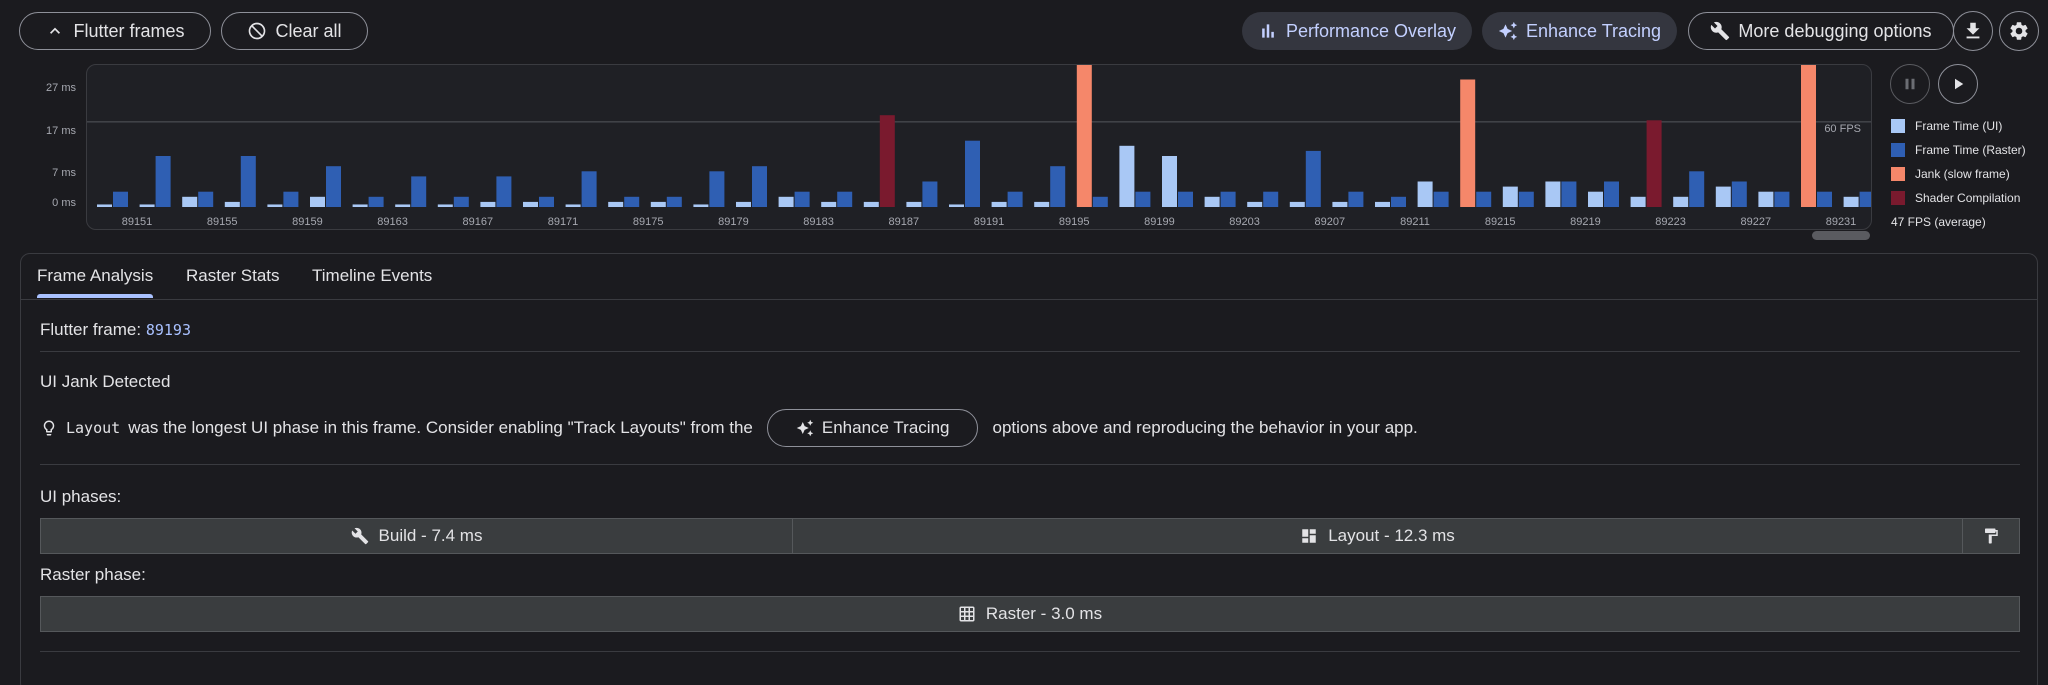  Describe the element at coordinates (1371, 30) in the screenshot. I see `performance-overlay-label: Performance Overlay` at that location.